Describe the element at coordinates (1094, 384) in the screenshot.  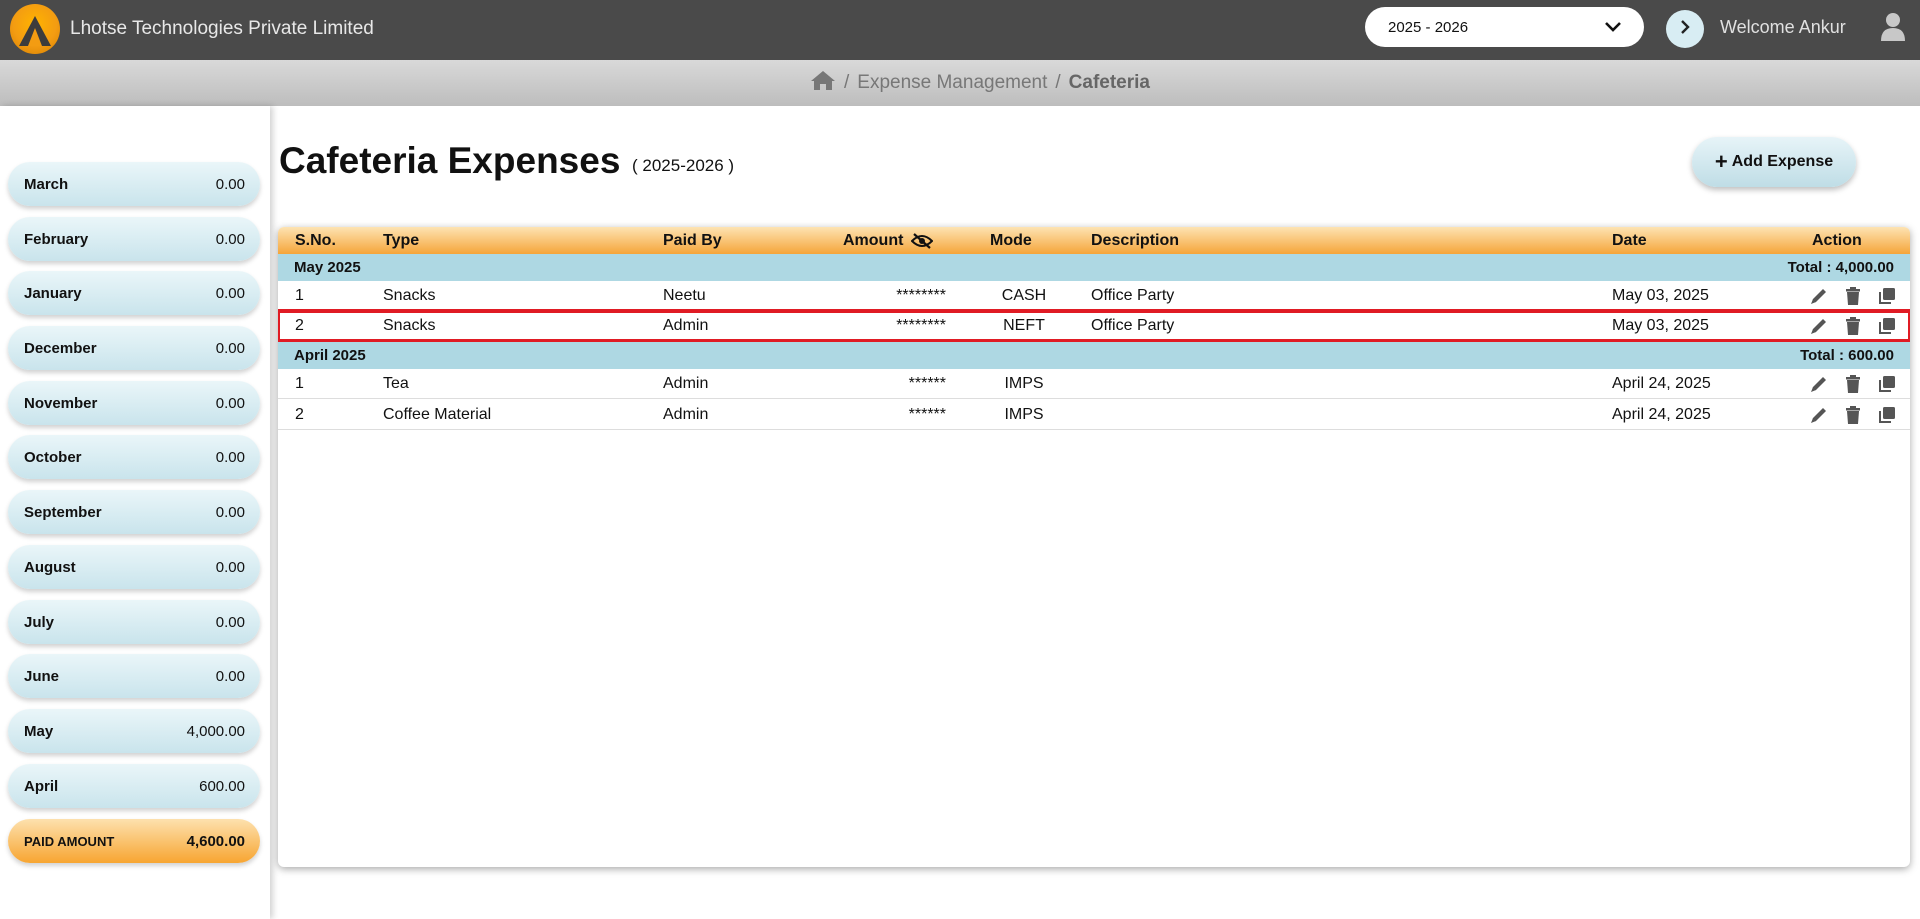
I see `table-row: 1 Tea Admin ****** IMPS April 24, 2025` at that location.